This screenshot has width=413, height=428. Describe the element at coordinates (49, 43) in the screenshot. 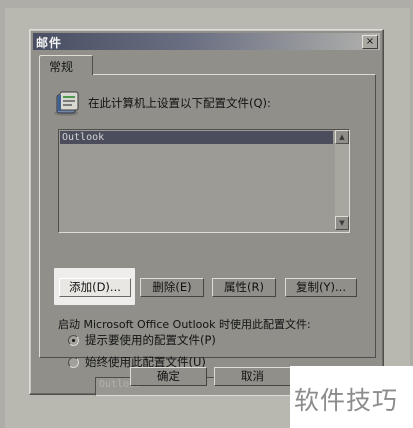

I see `dialog-title: 邮件` at that location.